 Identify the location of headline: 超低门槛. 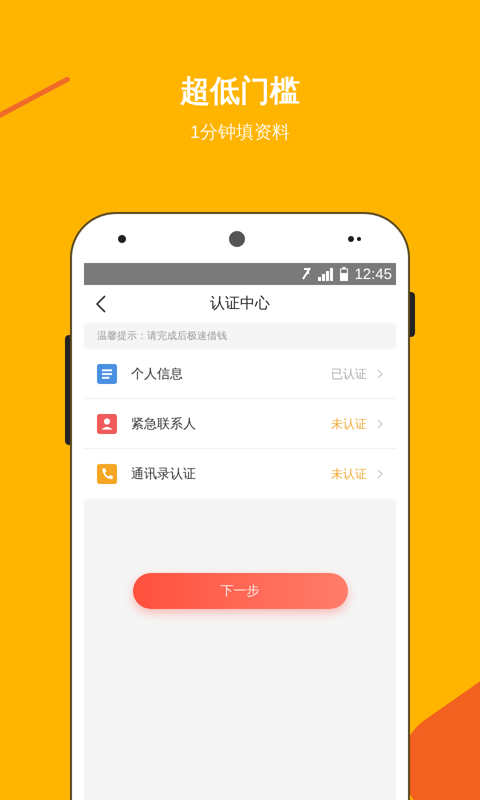
(240, 92).